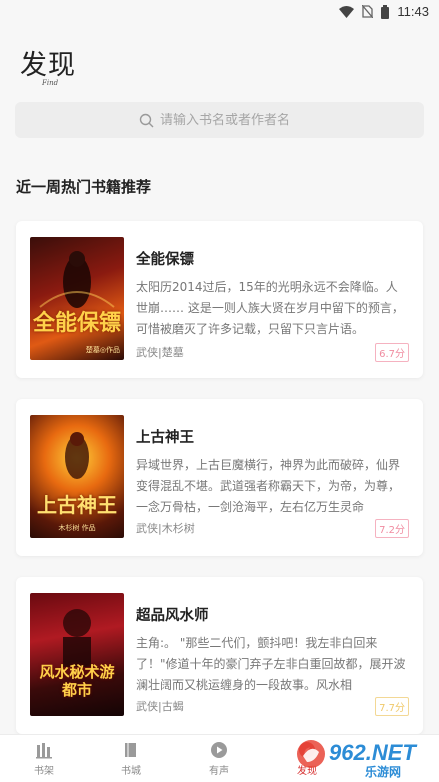  I want to click on bookshelf-icon, so click(44, 751).